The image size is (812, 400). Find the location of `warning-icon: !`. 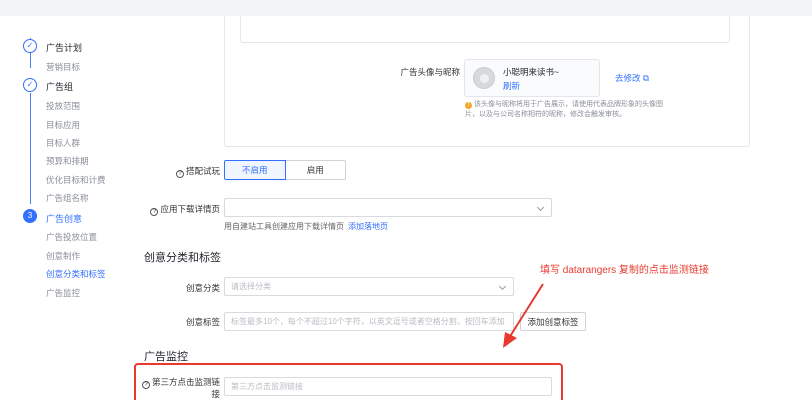

warning-icon: ! is located at coordinates (468, 105).